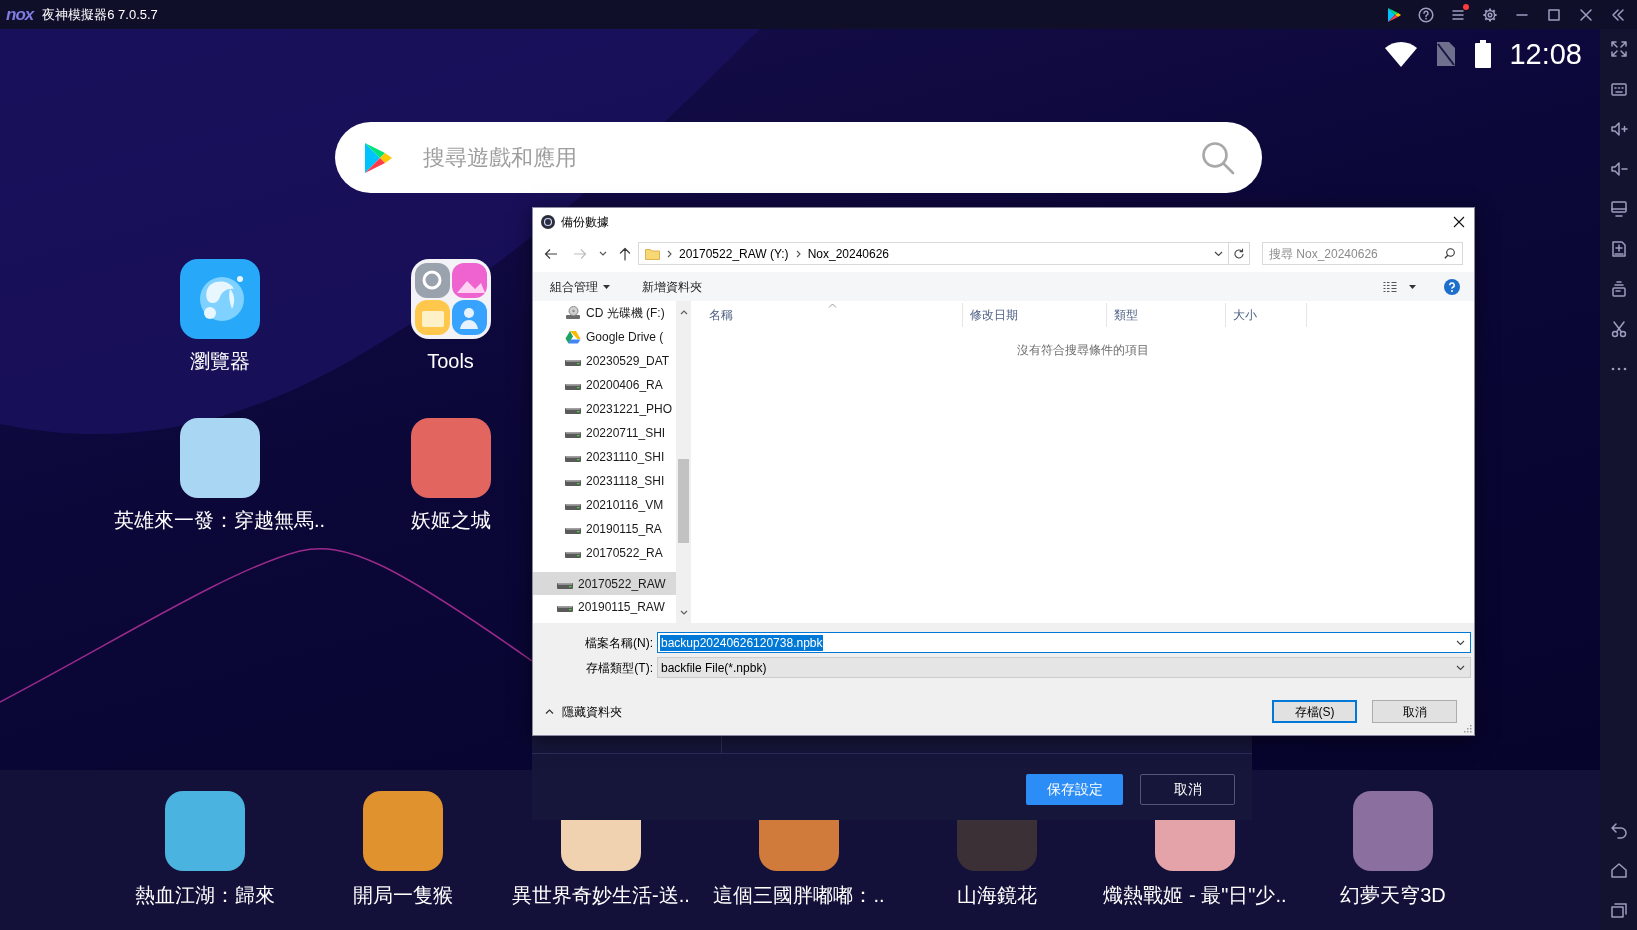  Describe the element at coordinates (1195, 895) in the screenshot. I see `app-label: 熾熱戰姬 - 最"日"少..` at that location.